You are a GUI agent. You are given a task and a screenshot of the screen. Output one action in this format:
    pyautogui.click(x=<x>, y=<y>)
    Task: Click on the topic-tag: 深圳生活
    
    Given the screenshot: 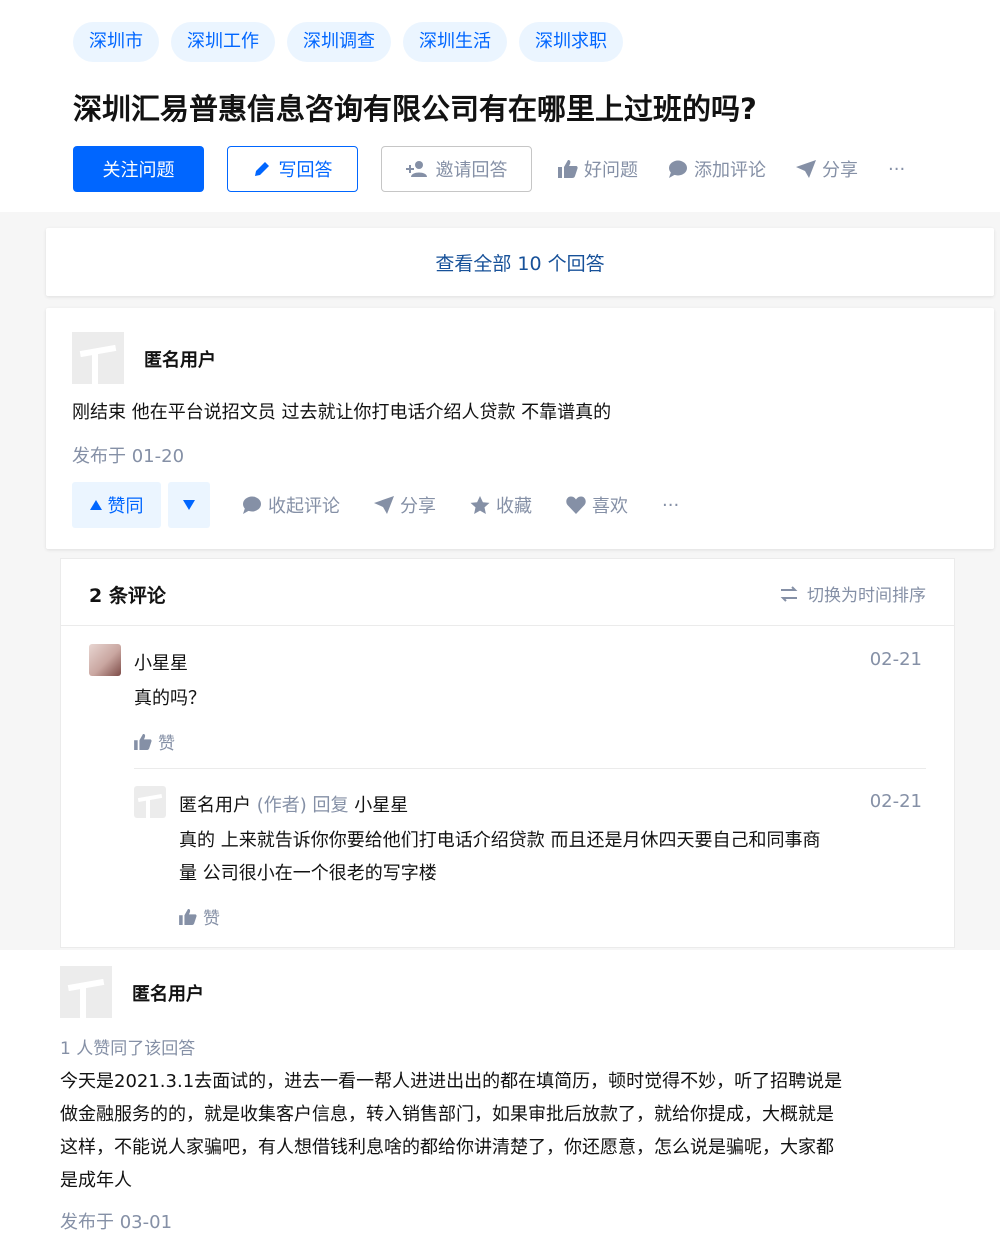 What is the action you would take?
    pyautogui.click(x=455, y=42)
    